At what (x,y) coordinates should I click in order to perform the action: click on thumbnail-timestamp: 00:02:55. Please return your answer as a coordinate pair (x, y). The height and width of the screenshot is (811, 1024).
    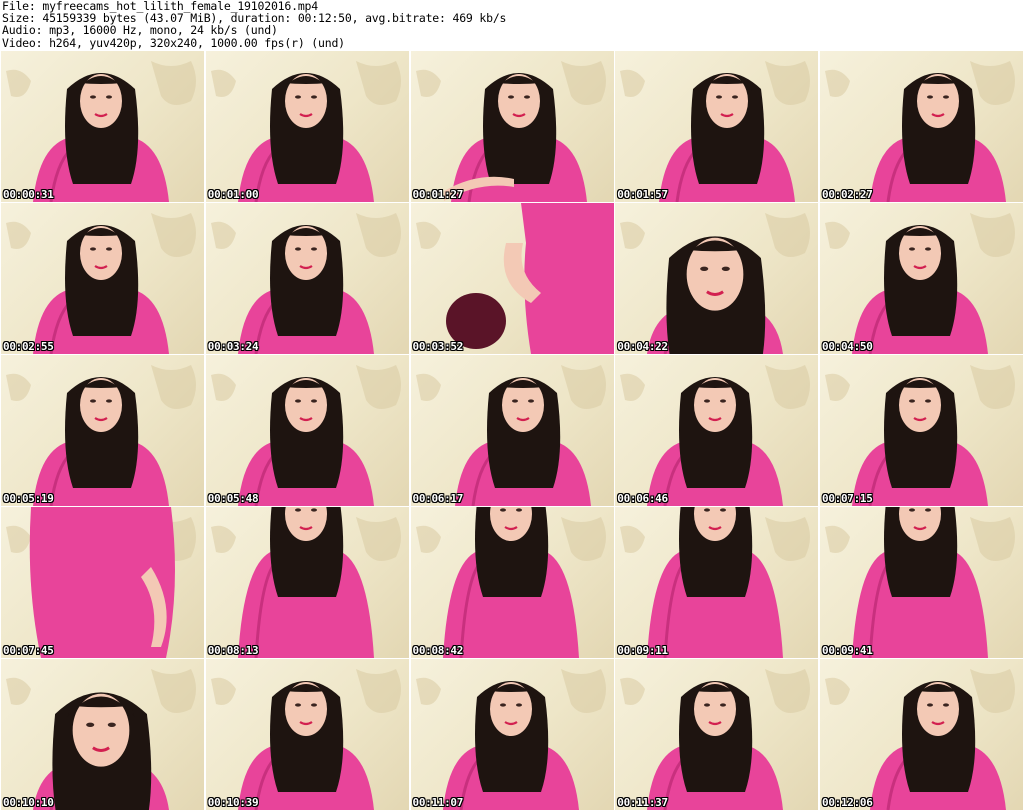
    Looking at the image, I should click on (28, 346).